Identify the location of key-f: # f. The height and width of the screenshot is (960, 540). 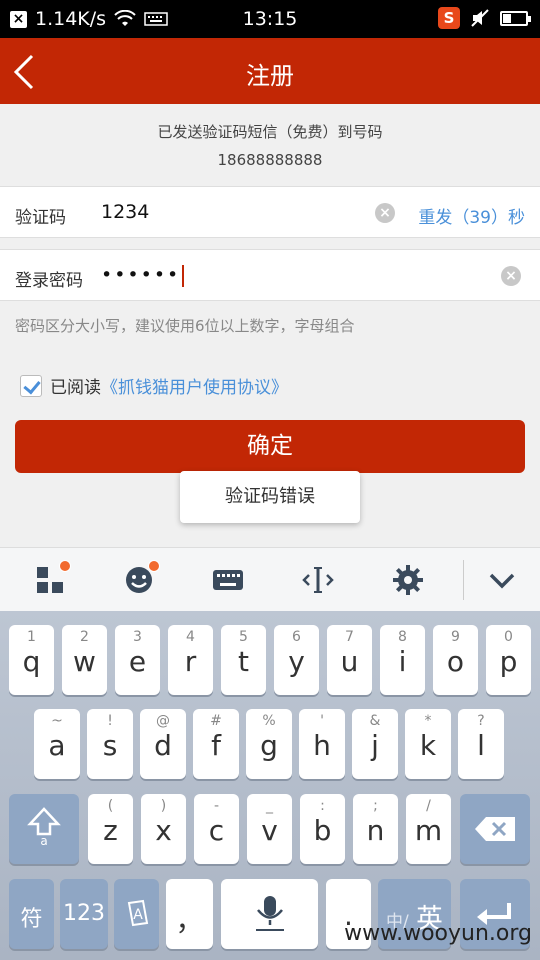
(216, 744).